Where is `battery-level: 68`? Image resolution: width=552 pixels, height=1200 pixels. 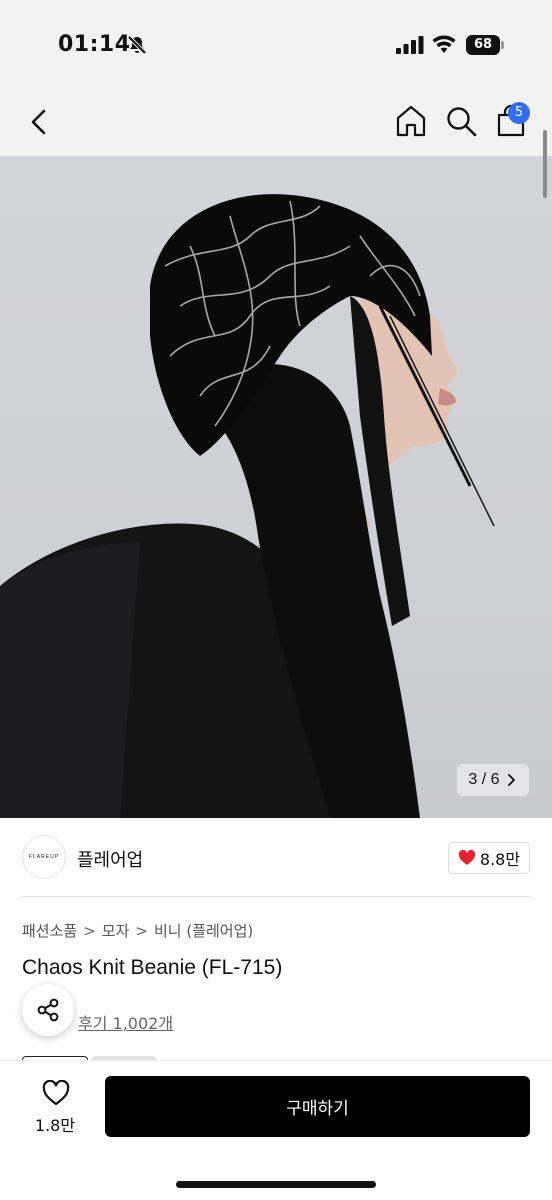 battery-level: 68 is located at coordinates (483, 45).